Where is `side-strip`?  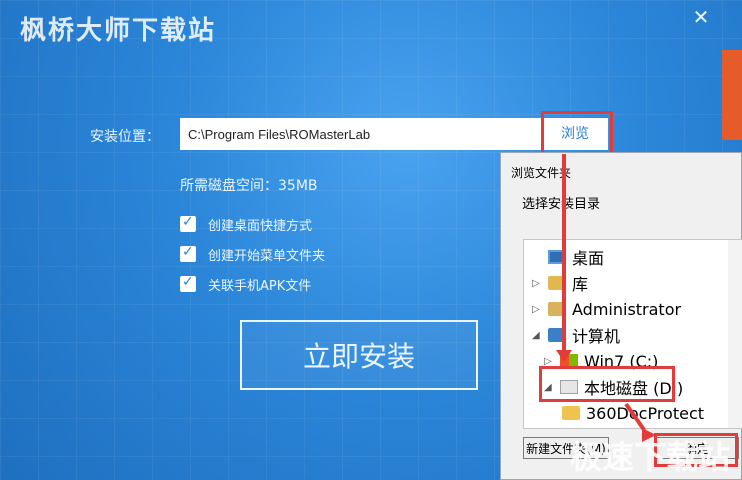 side-strip is located at coordinates (732, 95).